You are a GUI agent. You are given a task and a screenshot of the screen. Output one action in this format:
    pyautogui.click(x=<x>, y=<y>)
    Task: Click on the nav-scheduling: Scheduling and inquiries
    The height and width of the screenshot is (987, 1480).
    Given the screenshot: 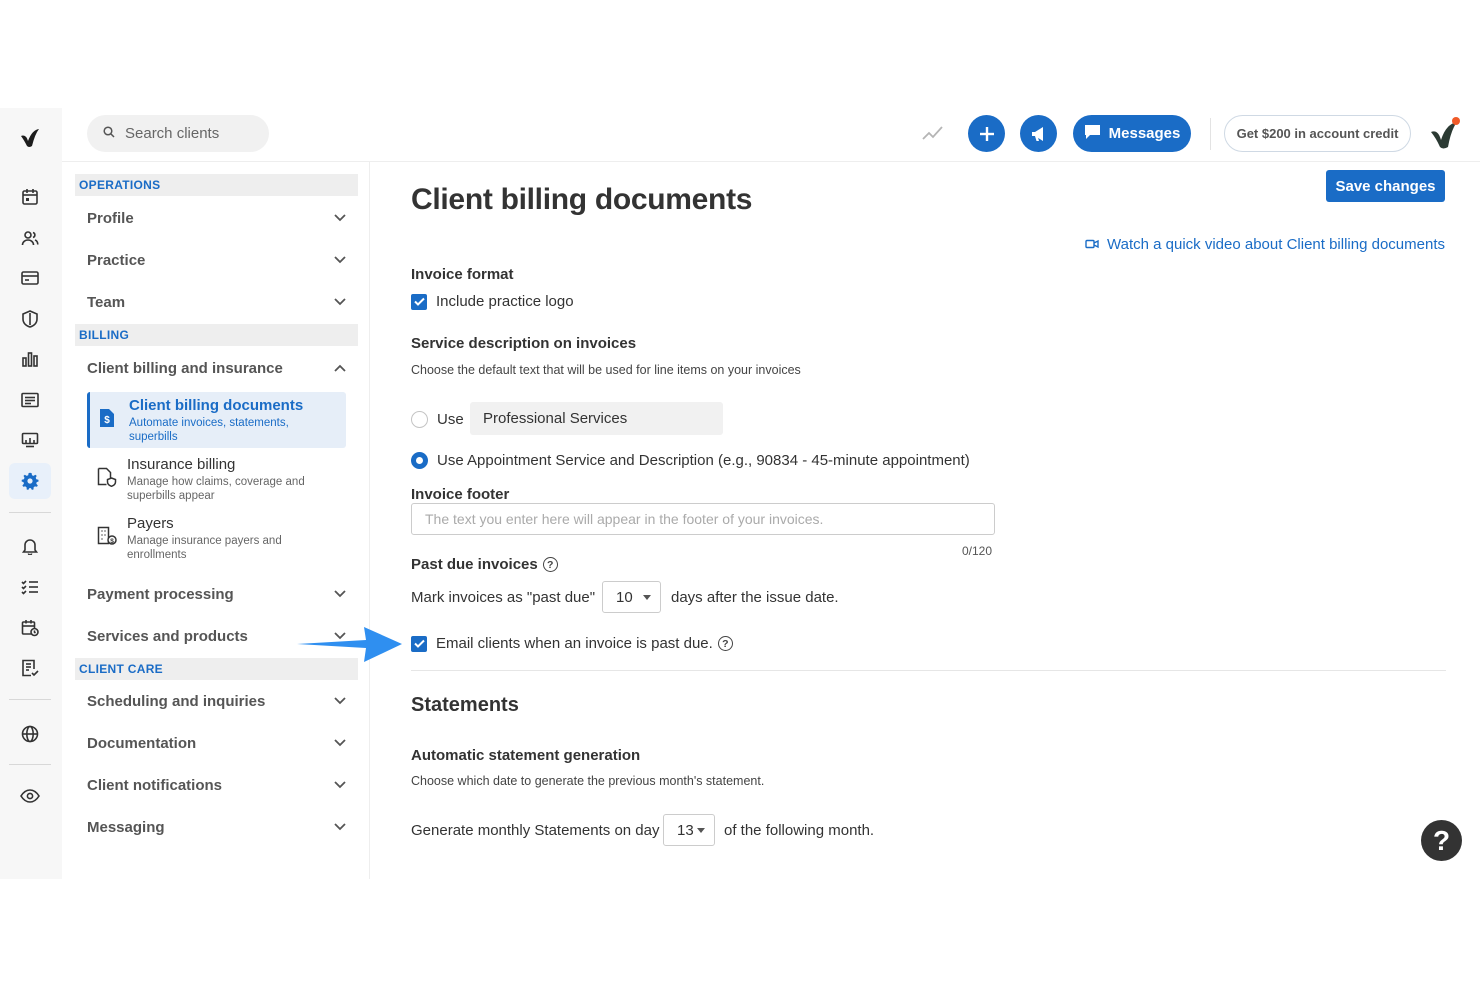 What is the action you would take?
    pyautogui.click(x=217, y=701)
    